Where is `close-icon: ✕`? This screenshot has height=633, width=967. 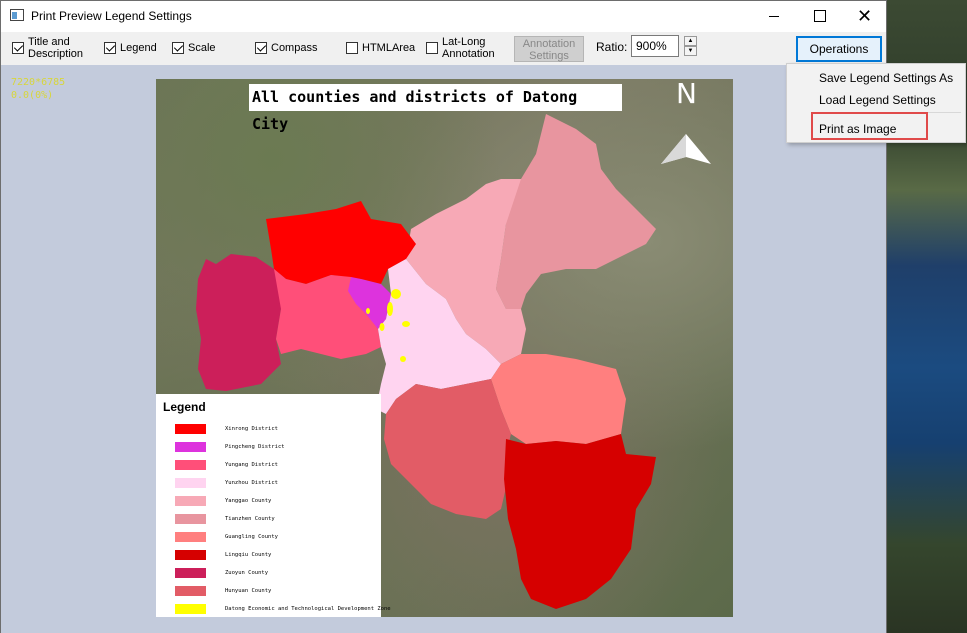
close-icon: ✕ is located at coordinates (864, 15).